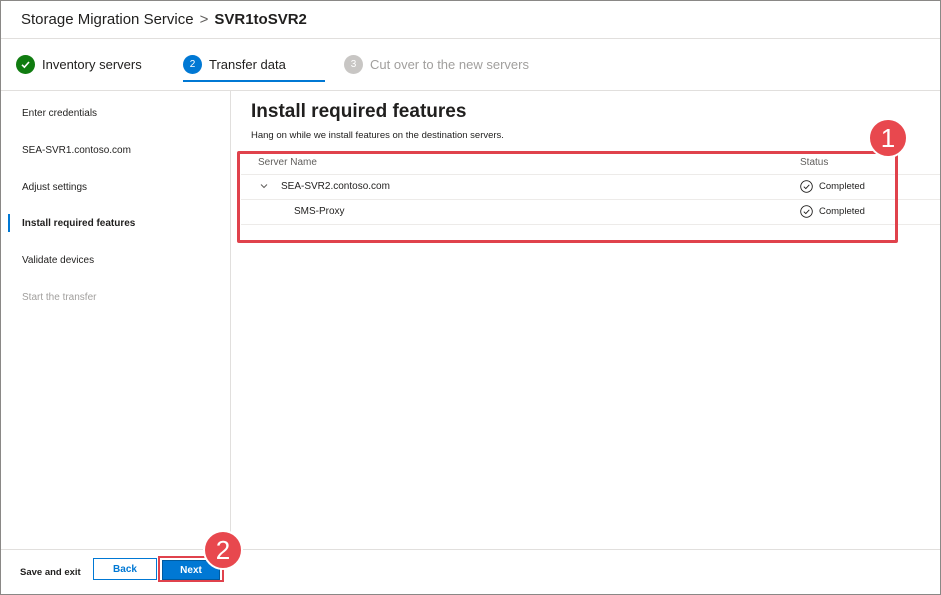 This screenshot has height=595, width=941. I want to click on callout-badge-1: 1, so click(888, 138).